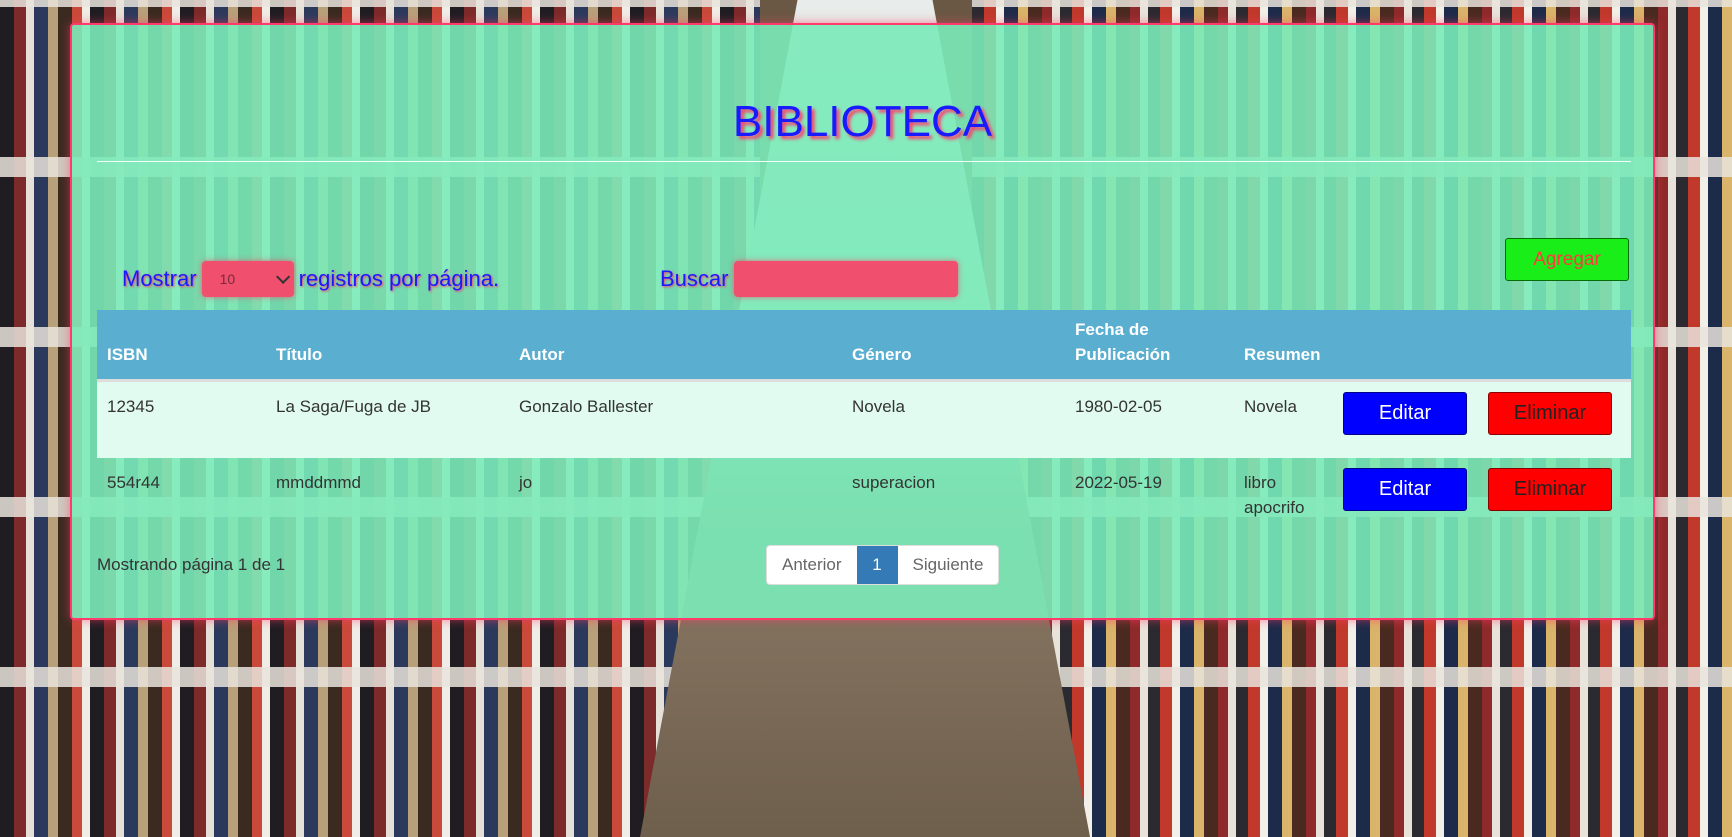 The height and width of the screenshot is (837, 1732). What do you see at coordinates (542, 354) in the screenshot?
I see `column-header-autor: Autor` at bounding box center [542, 354].